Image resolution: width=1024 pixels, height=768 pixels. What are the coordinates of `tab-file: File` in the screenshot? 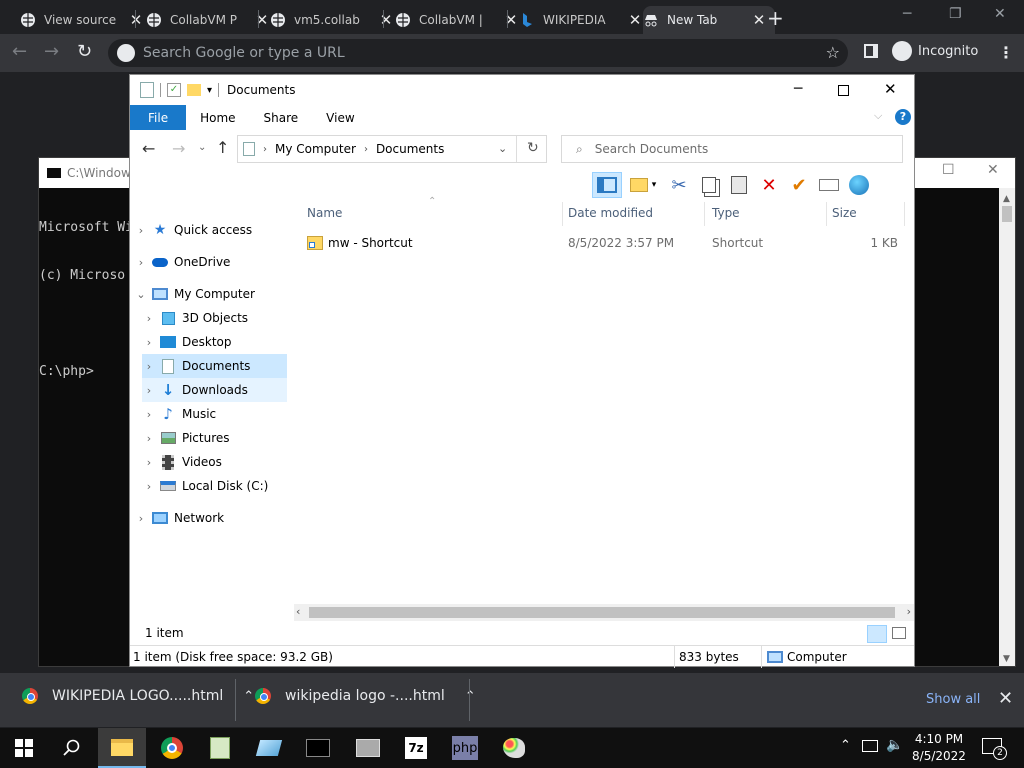 It's located at (158, 117).